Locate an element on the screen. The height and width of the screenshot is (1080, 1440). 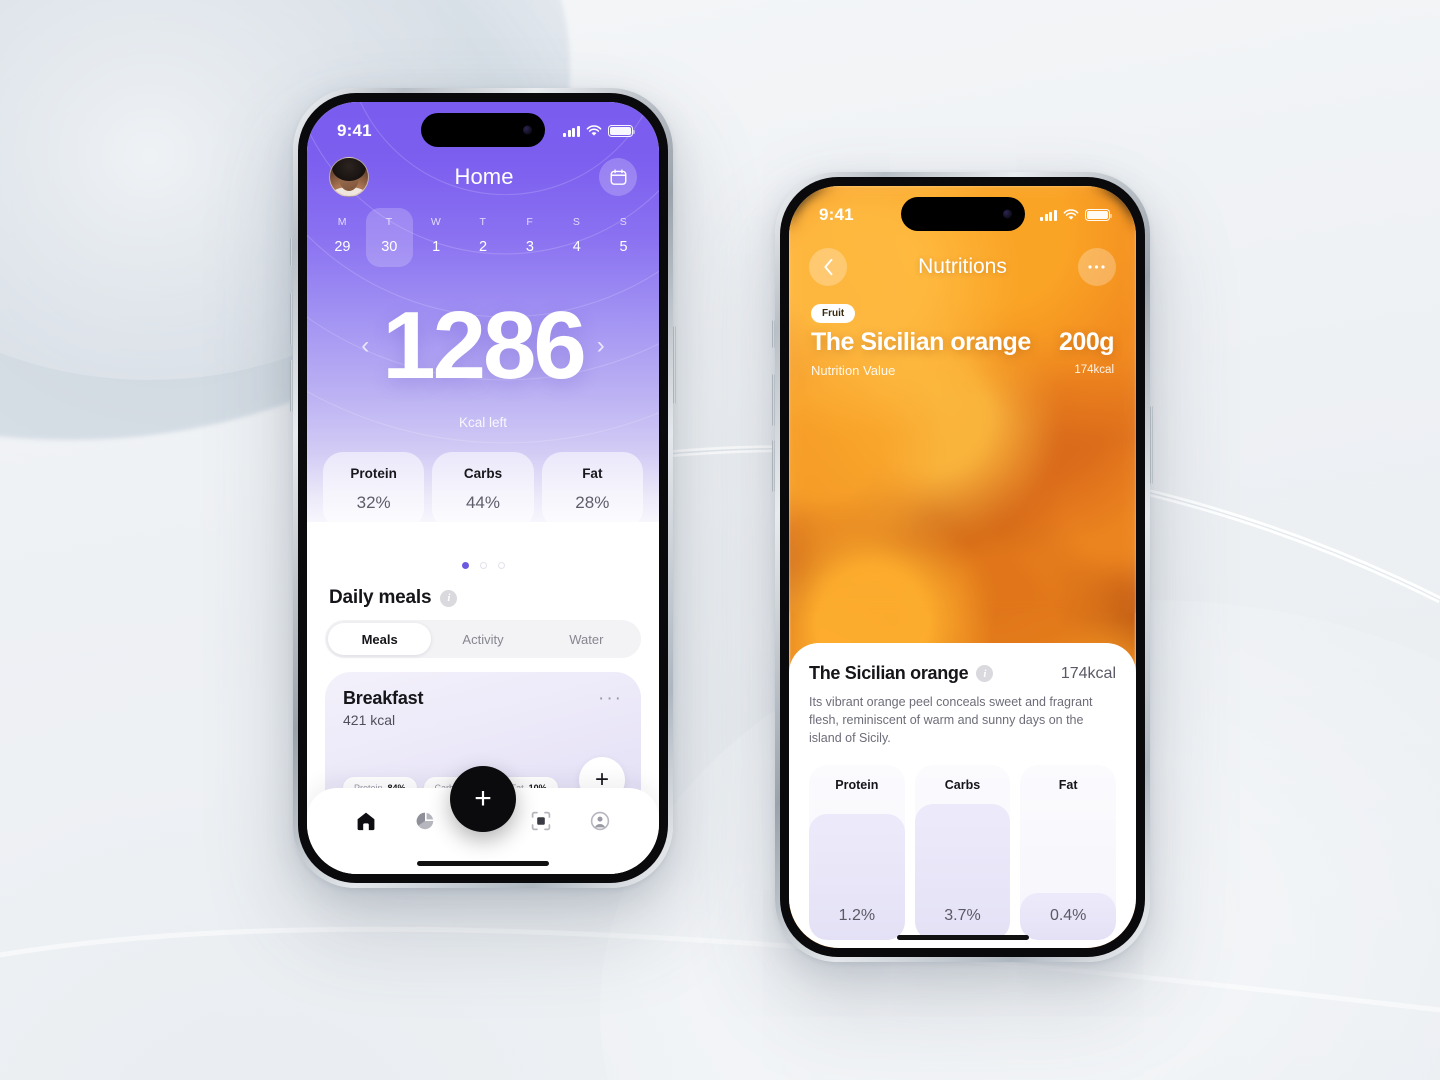
macro-bar-value: 0.4% is located at coordinates (1068, 916).